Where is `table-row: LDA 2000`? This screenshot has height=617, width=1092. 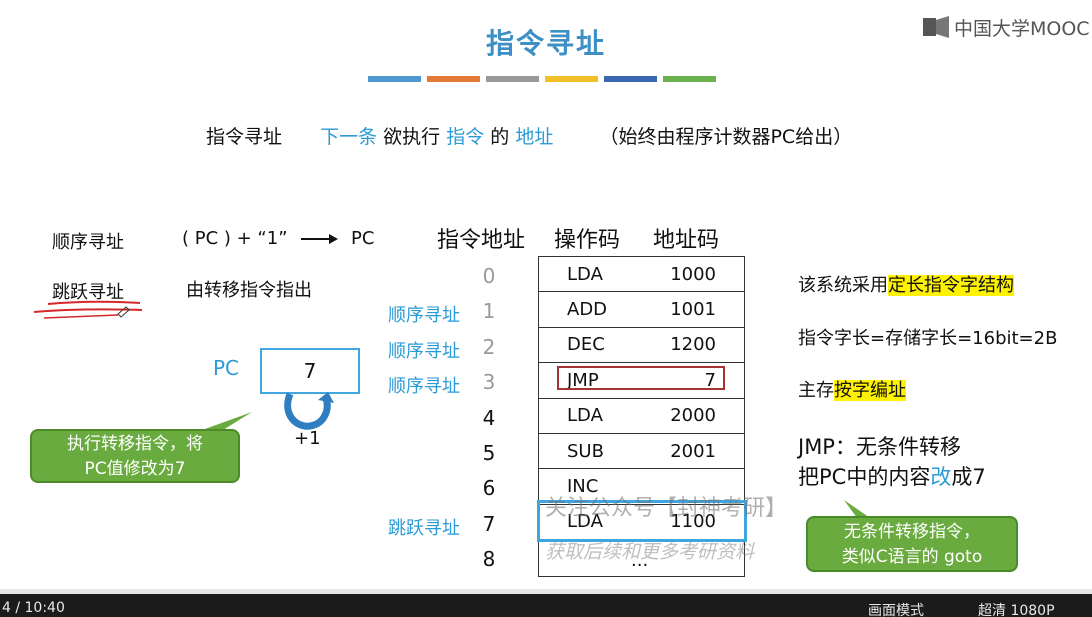
table-row: LDA 2000 is located at coordinates (641, 416).